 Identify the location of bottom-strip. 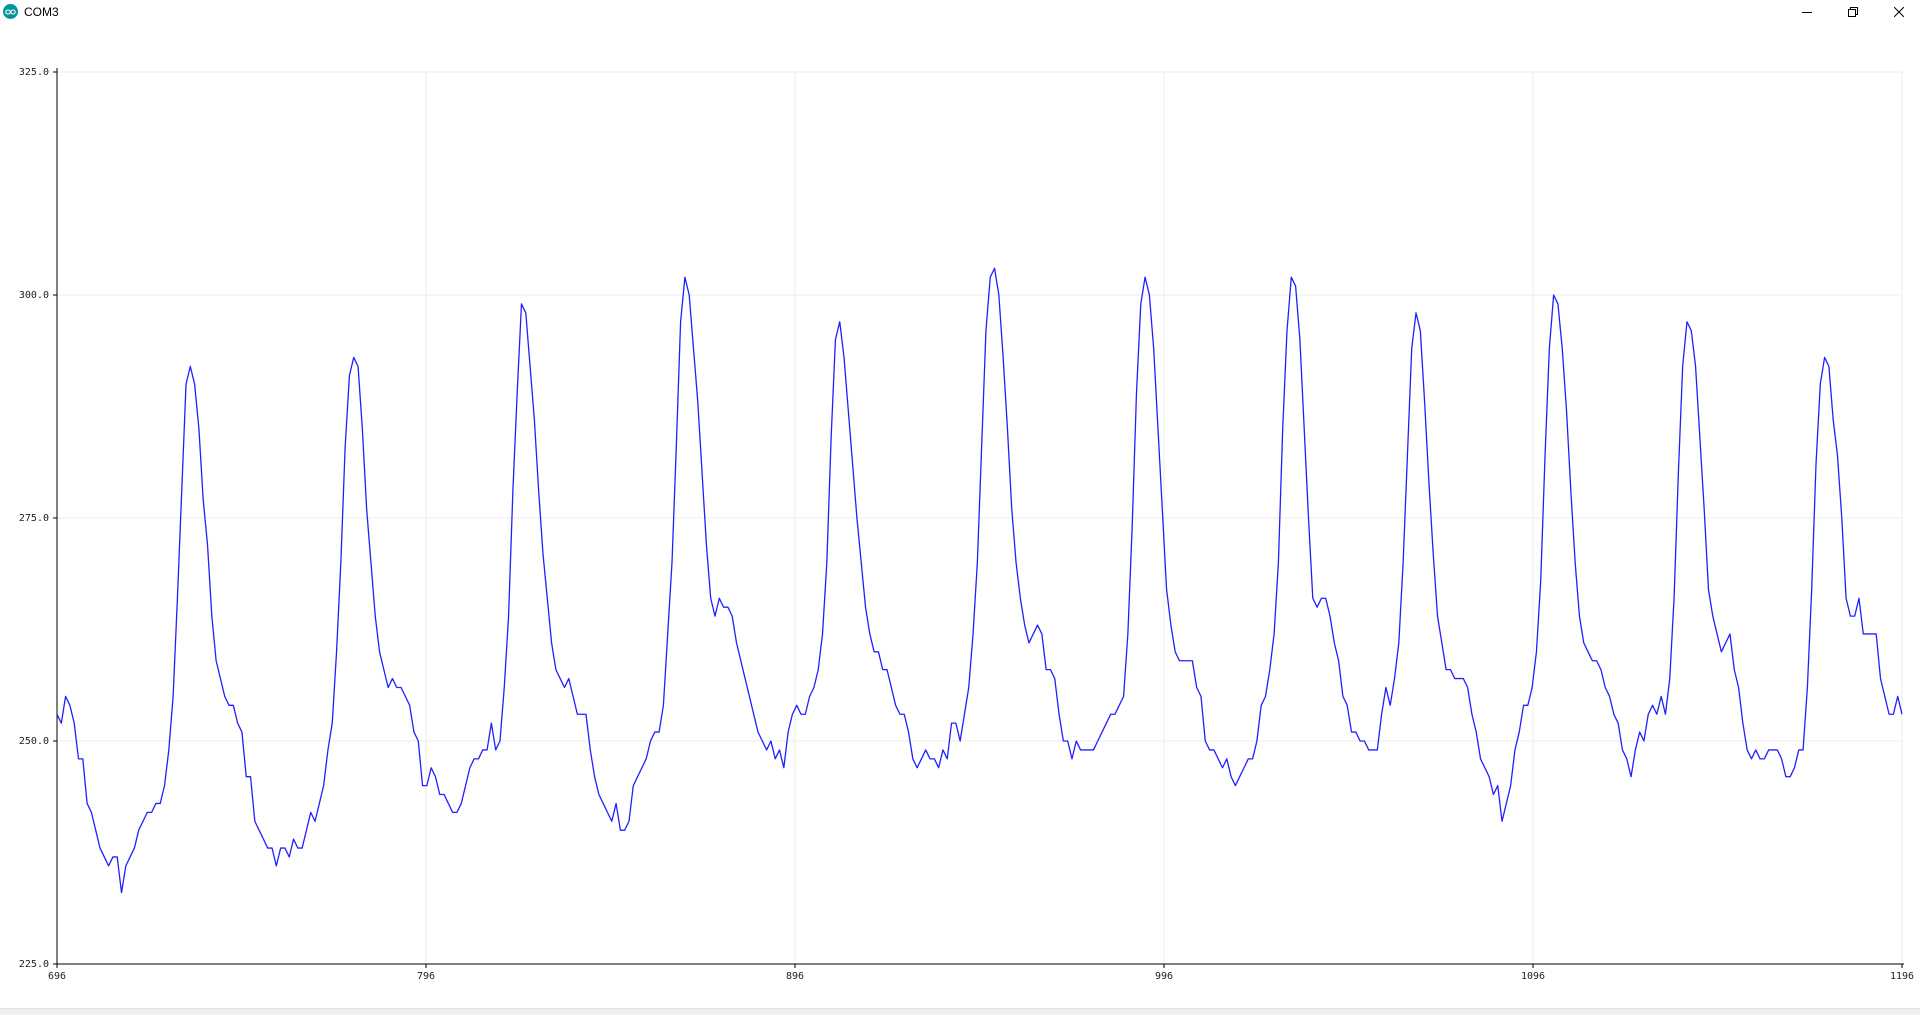
(960, 1011).